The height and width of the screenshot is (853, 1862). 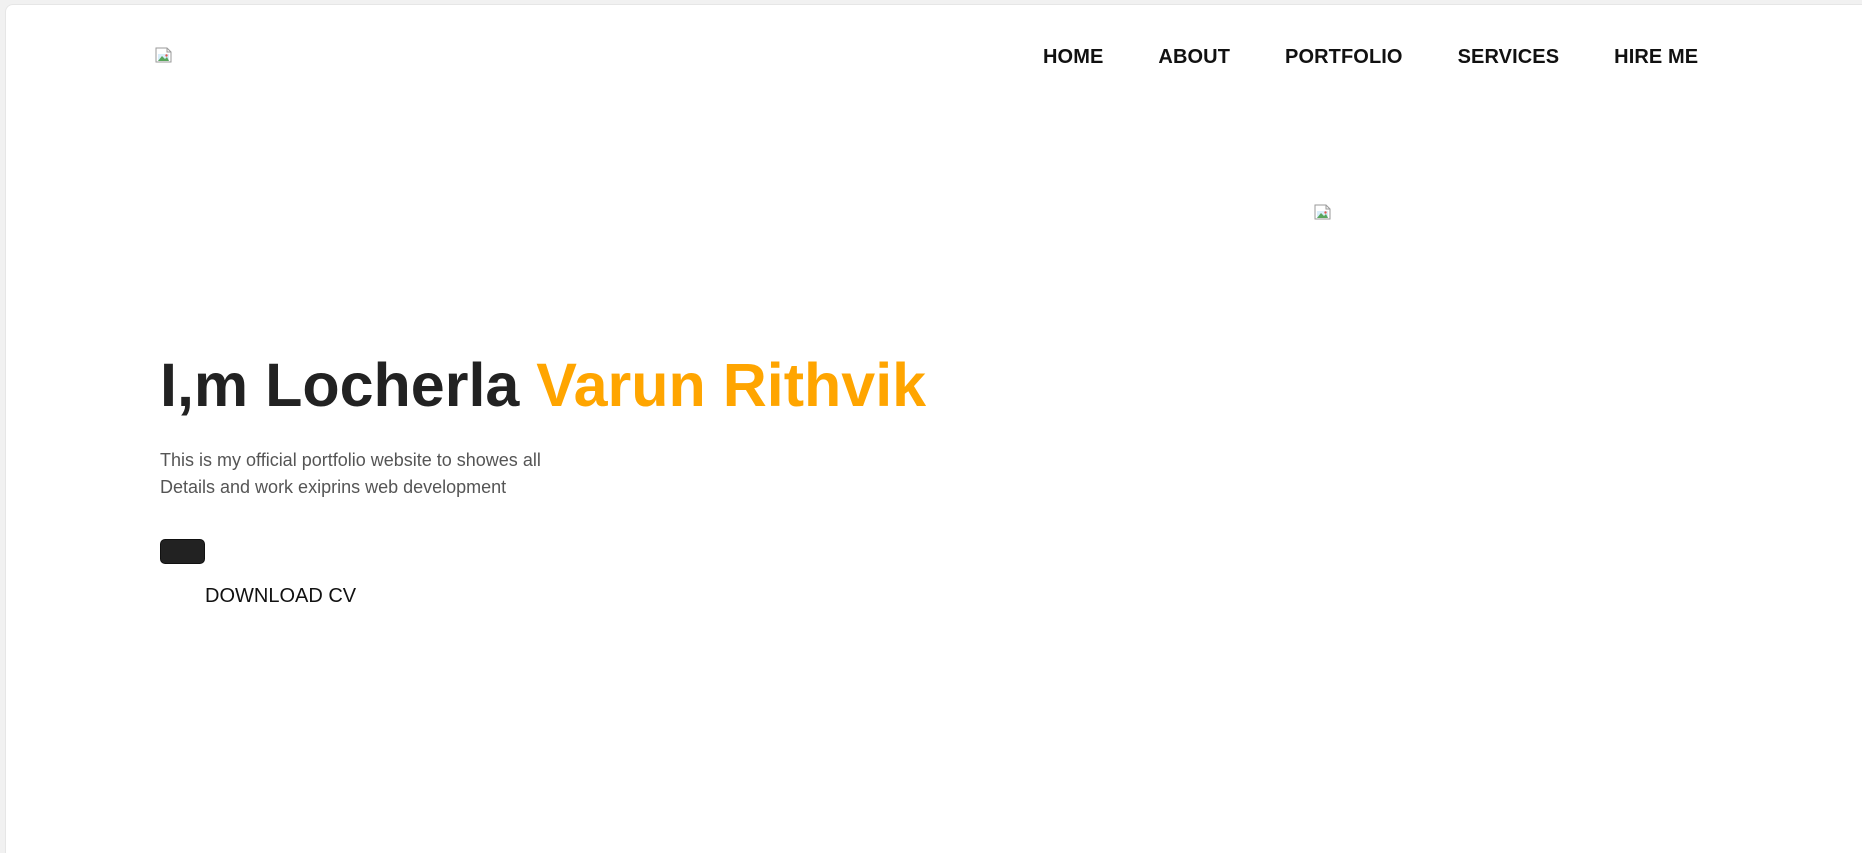 I want to click on nav-hire-me-link: HIRE ME, so click(x=1656, y=57).